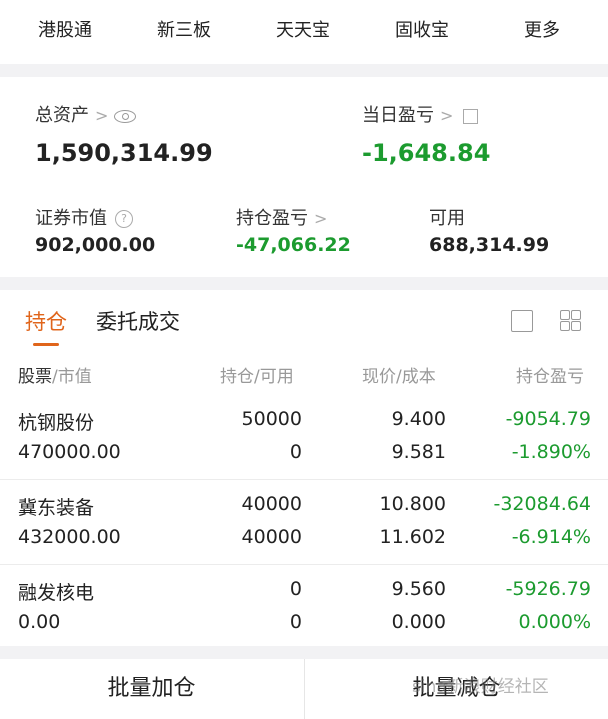 The width and height of the screenshot is (608, 719). What do you see at coordinates (69, 452) in the screenshot?
I see `market-value: 470000.00` at bounding box center [69, 452].